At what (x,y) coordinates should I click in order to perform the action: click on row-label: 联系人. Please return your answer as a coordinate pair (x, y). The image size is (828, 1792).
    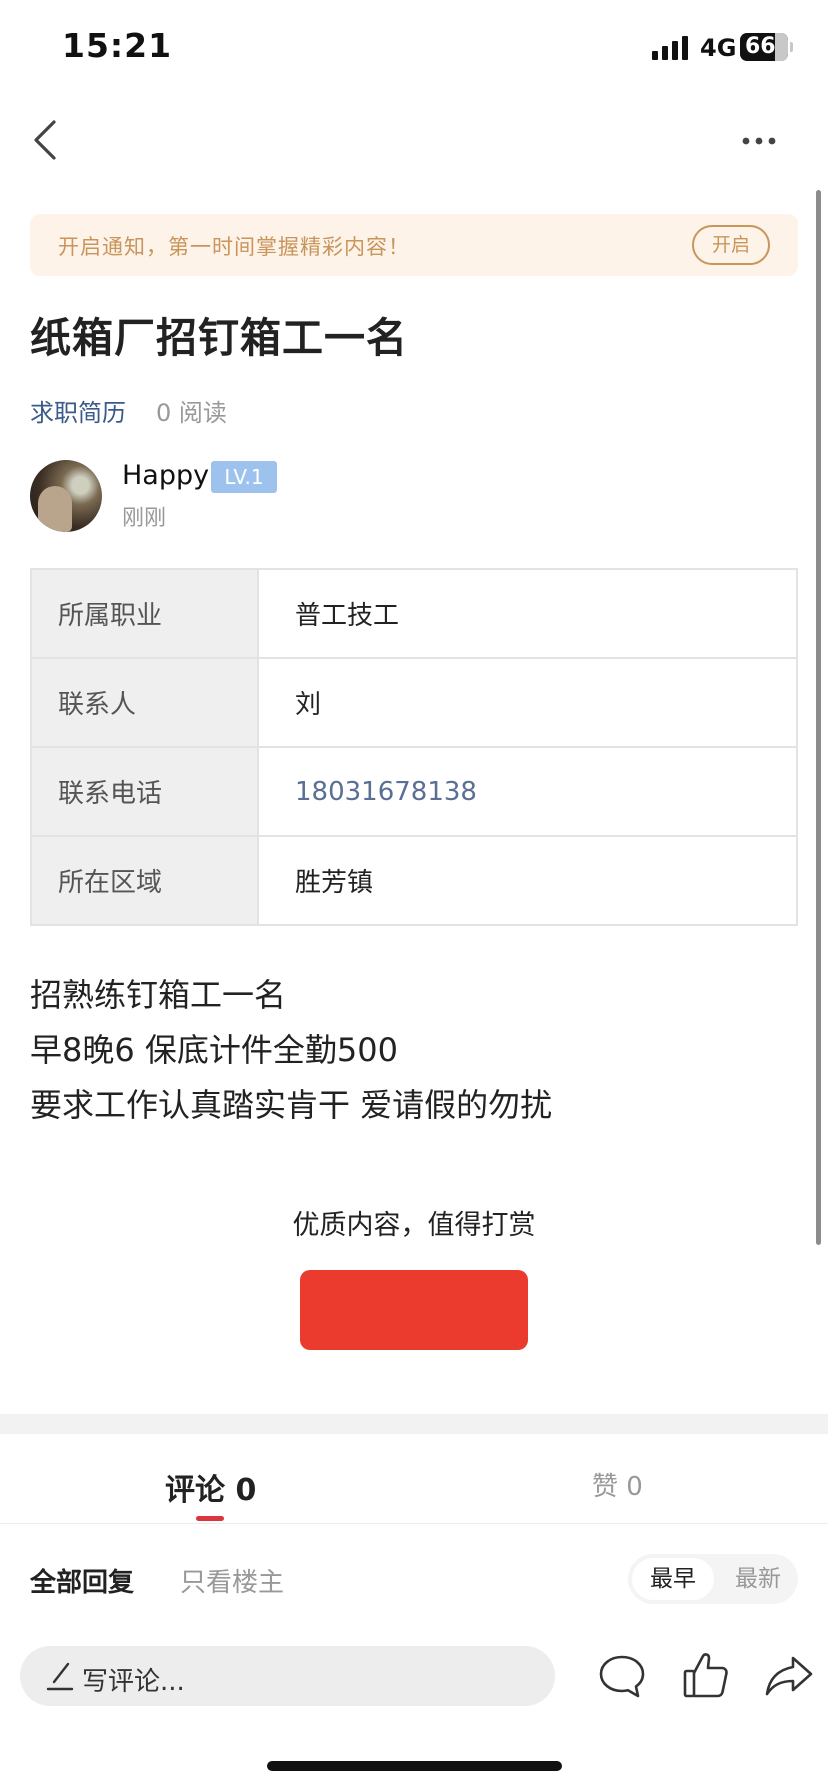
    Looking at the image, I should click on (144, 702).